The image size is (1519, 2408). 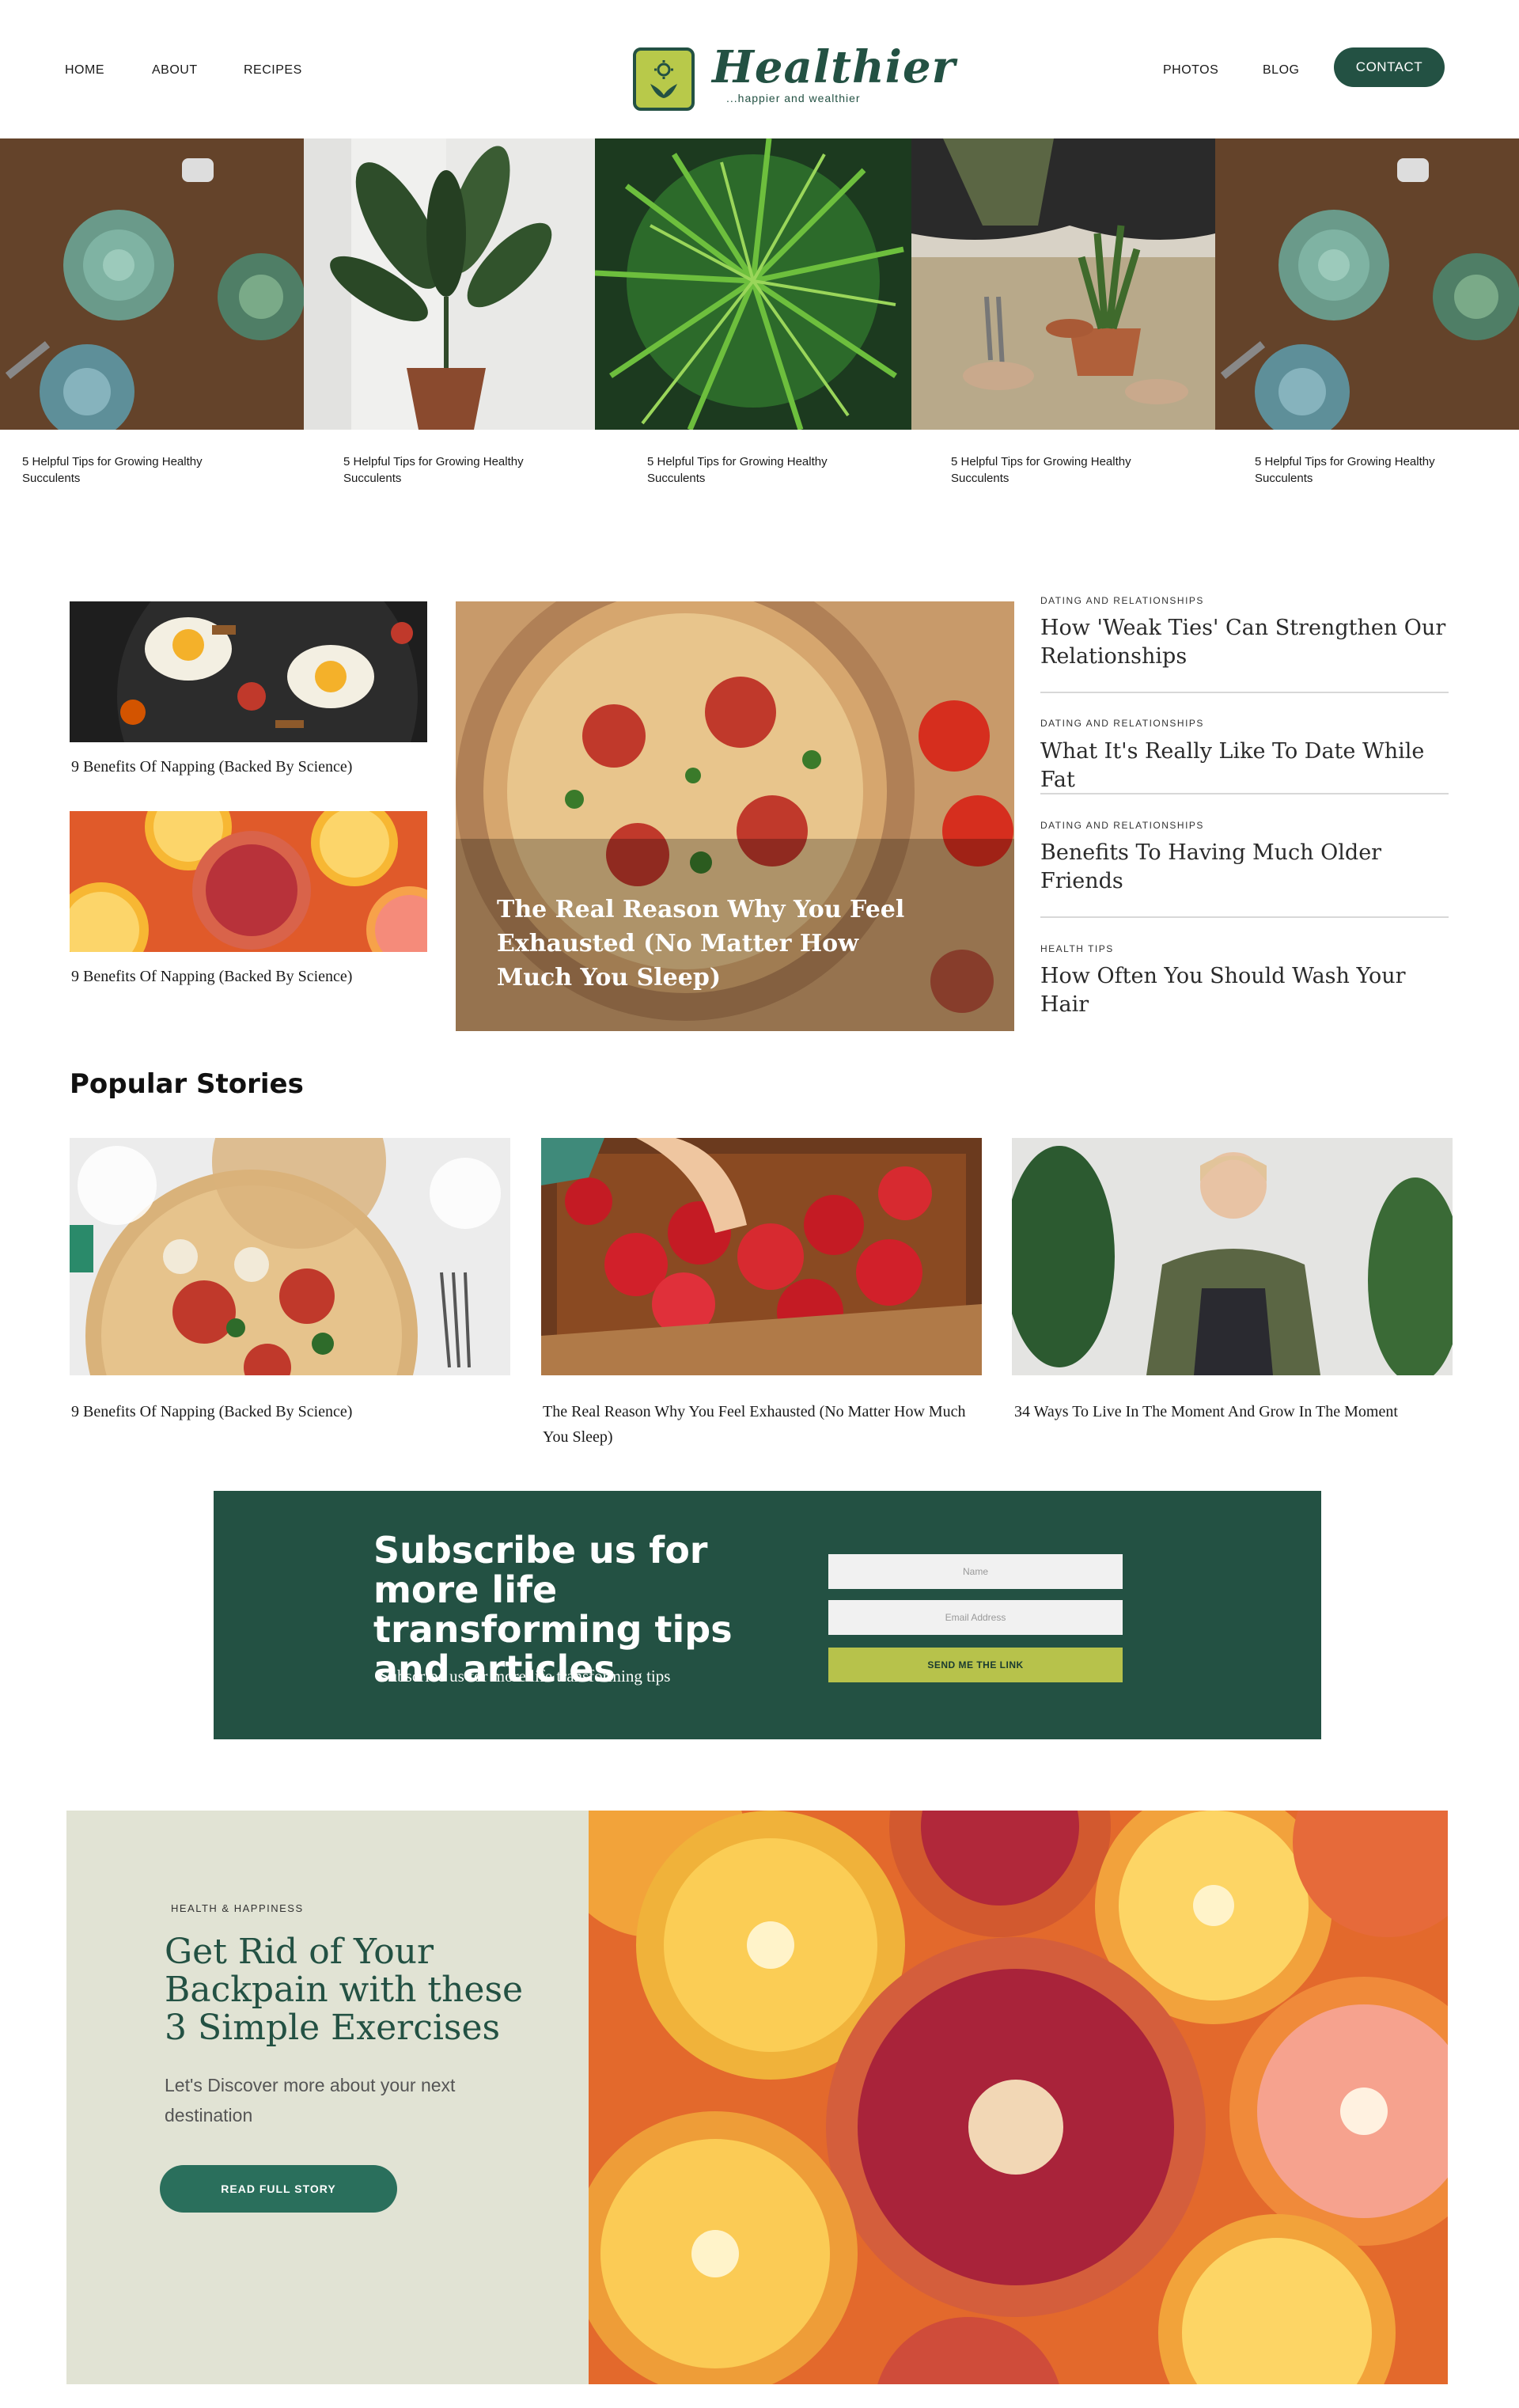 I want to click on side-article-title-2: What It's Really Like To Date While Fat, so click(x=1246, y=766).